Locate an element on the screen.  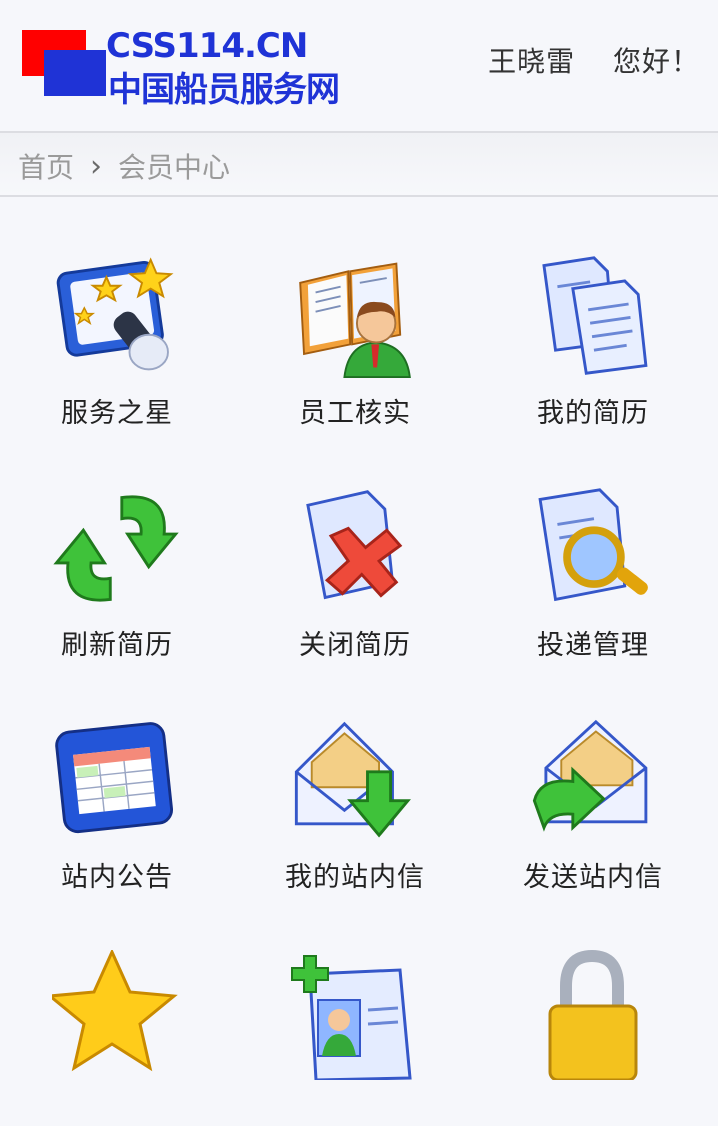
menu-item-label: 我的简历 is located at coordinates (593, 413).